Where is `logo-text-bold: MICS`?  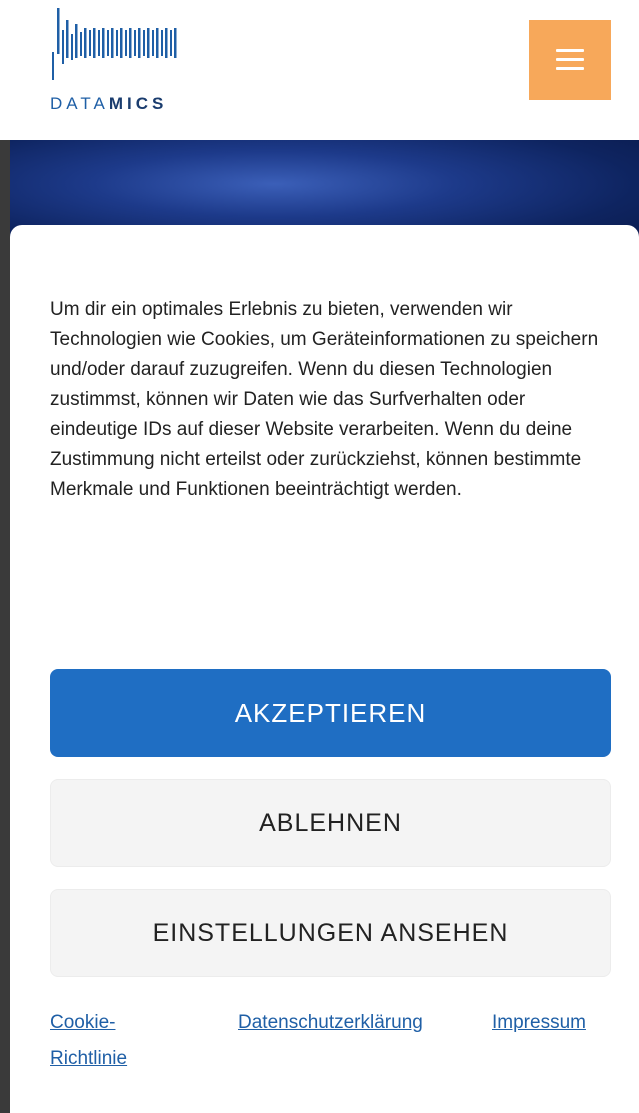 logo-text-bold: MICS is located at coordinates (138, 103).